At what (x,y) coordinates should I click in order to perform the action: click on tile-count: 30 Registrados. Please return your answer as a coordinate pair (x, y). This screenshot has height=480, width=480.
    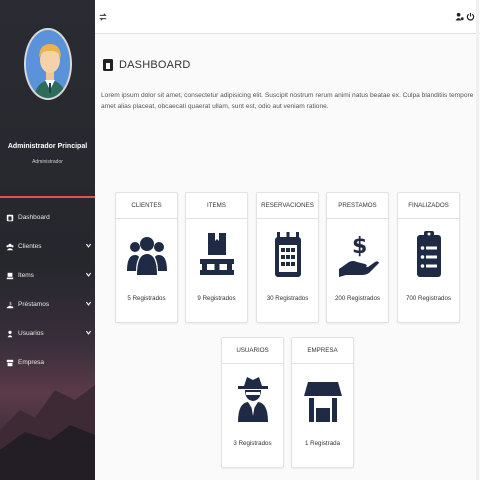
    Looking at the image, I should click on (287, 298).